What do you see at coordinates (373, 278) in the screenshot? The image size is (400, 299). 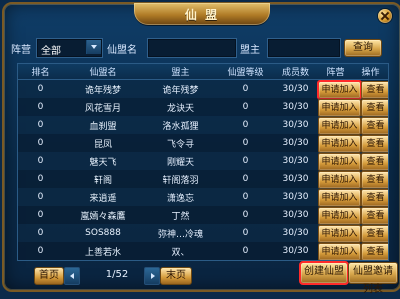 I see `guild-invites-button: 仙盟邀请列表` at bounding box center [373, 278].